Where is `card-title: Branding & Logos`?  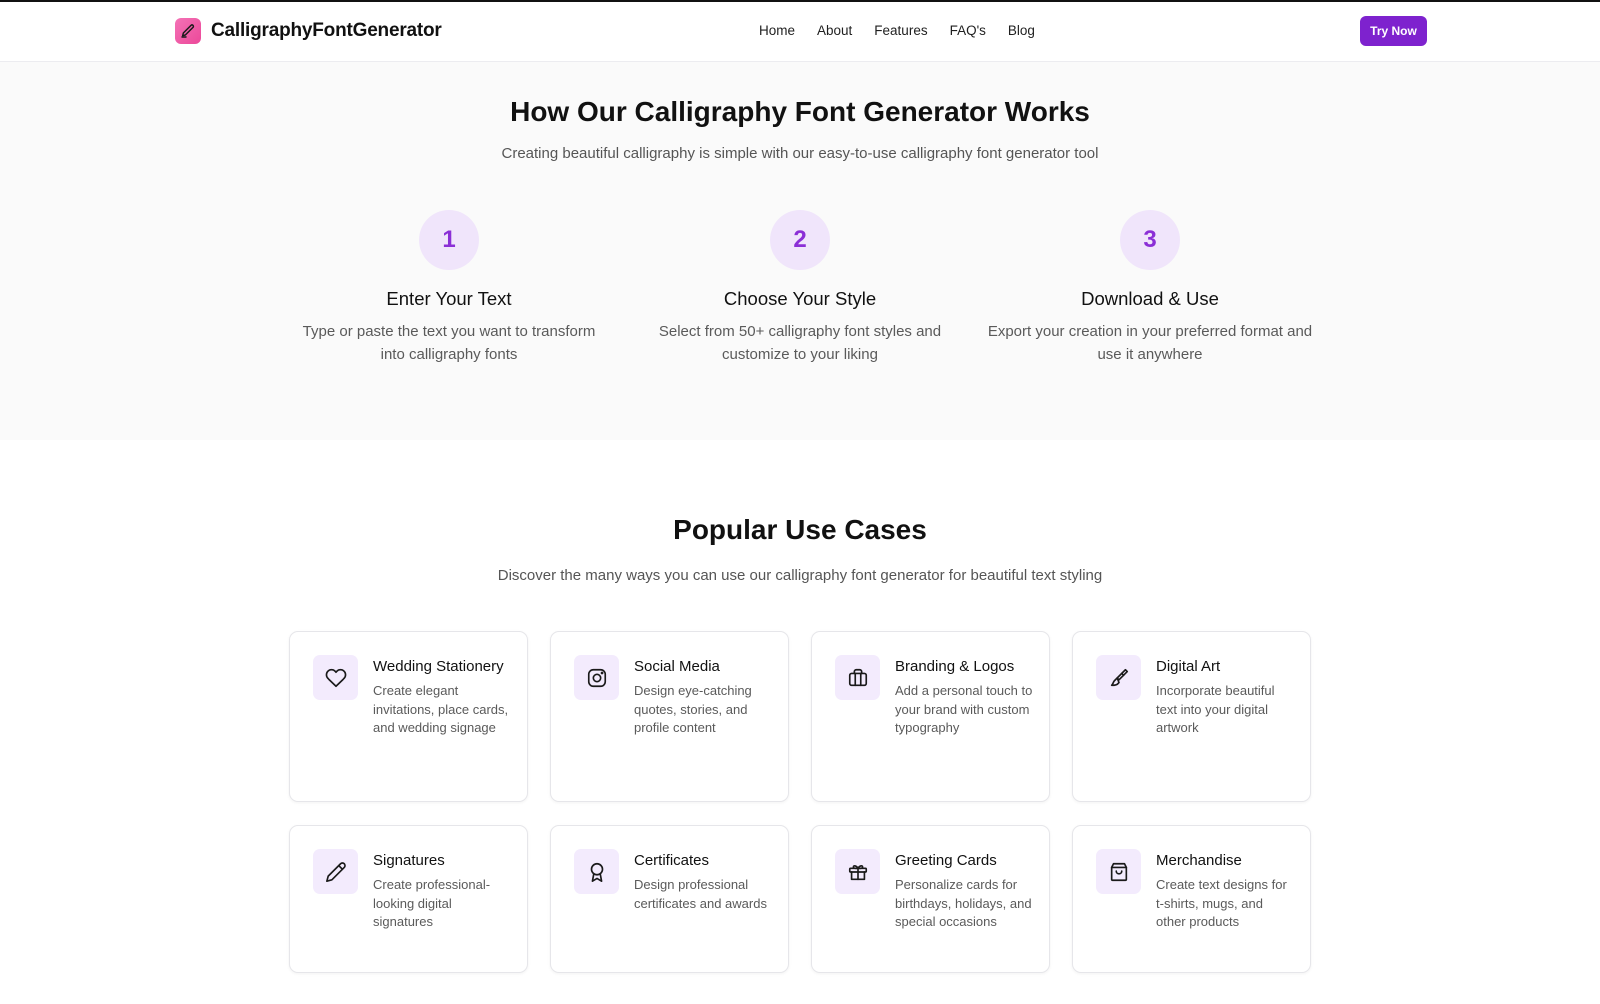 card-title: Branding & Logos is located at coordinates (955, 666).